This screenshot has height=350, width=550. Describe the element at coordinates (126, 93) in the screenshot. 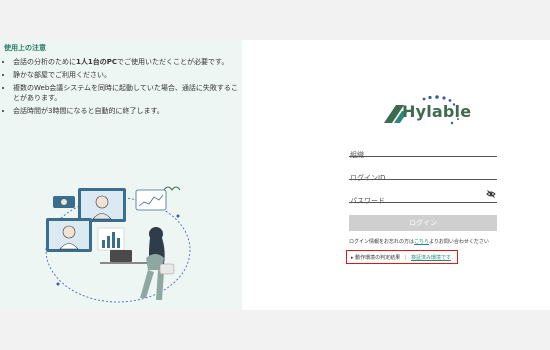

I see `usage-note-item: 複数のWeb会議システムを同時に起動していた場合、通話に失敗することがあります。` at that location.